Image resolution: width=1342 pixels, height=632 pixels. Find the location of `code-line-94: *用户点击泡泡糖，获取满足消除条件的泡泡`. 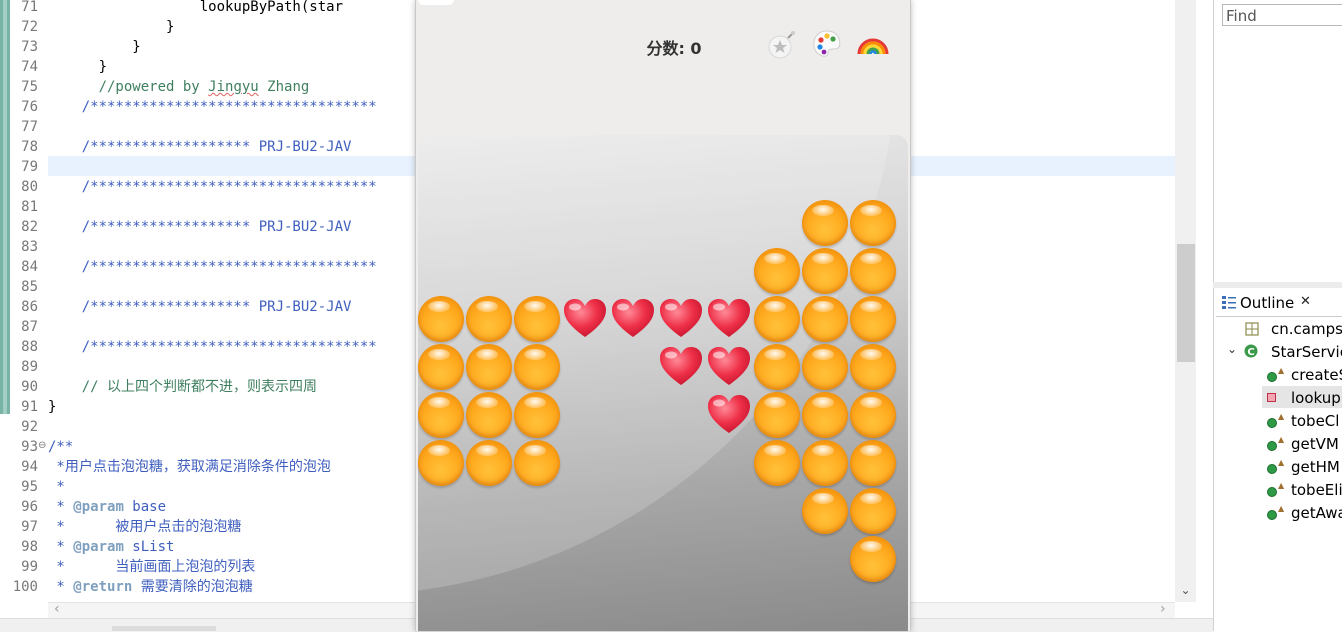

code-line-94: *用户点击泡泡糖，获取满足消除条件的泡泡 is located at coordinates (189, 467).